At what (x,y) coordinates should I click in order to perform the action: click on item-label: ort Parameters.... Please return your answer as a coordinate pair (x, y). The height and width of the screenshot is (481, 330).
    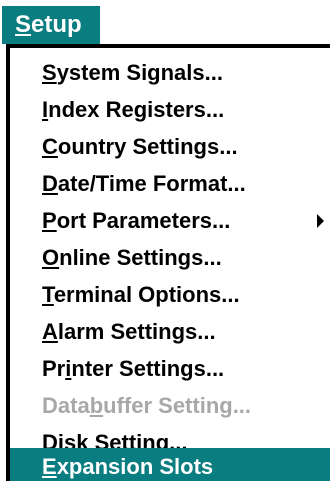
    Looking at the image, I should click on (143, 220).